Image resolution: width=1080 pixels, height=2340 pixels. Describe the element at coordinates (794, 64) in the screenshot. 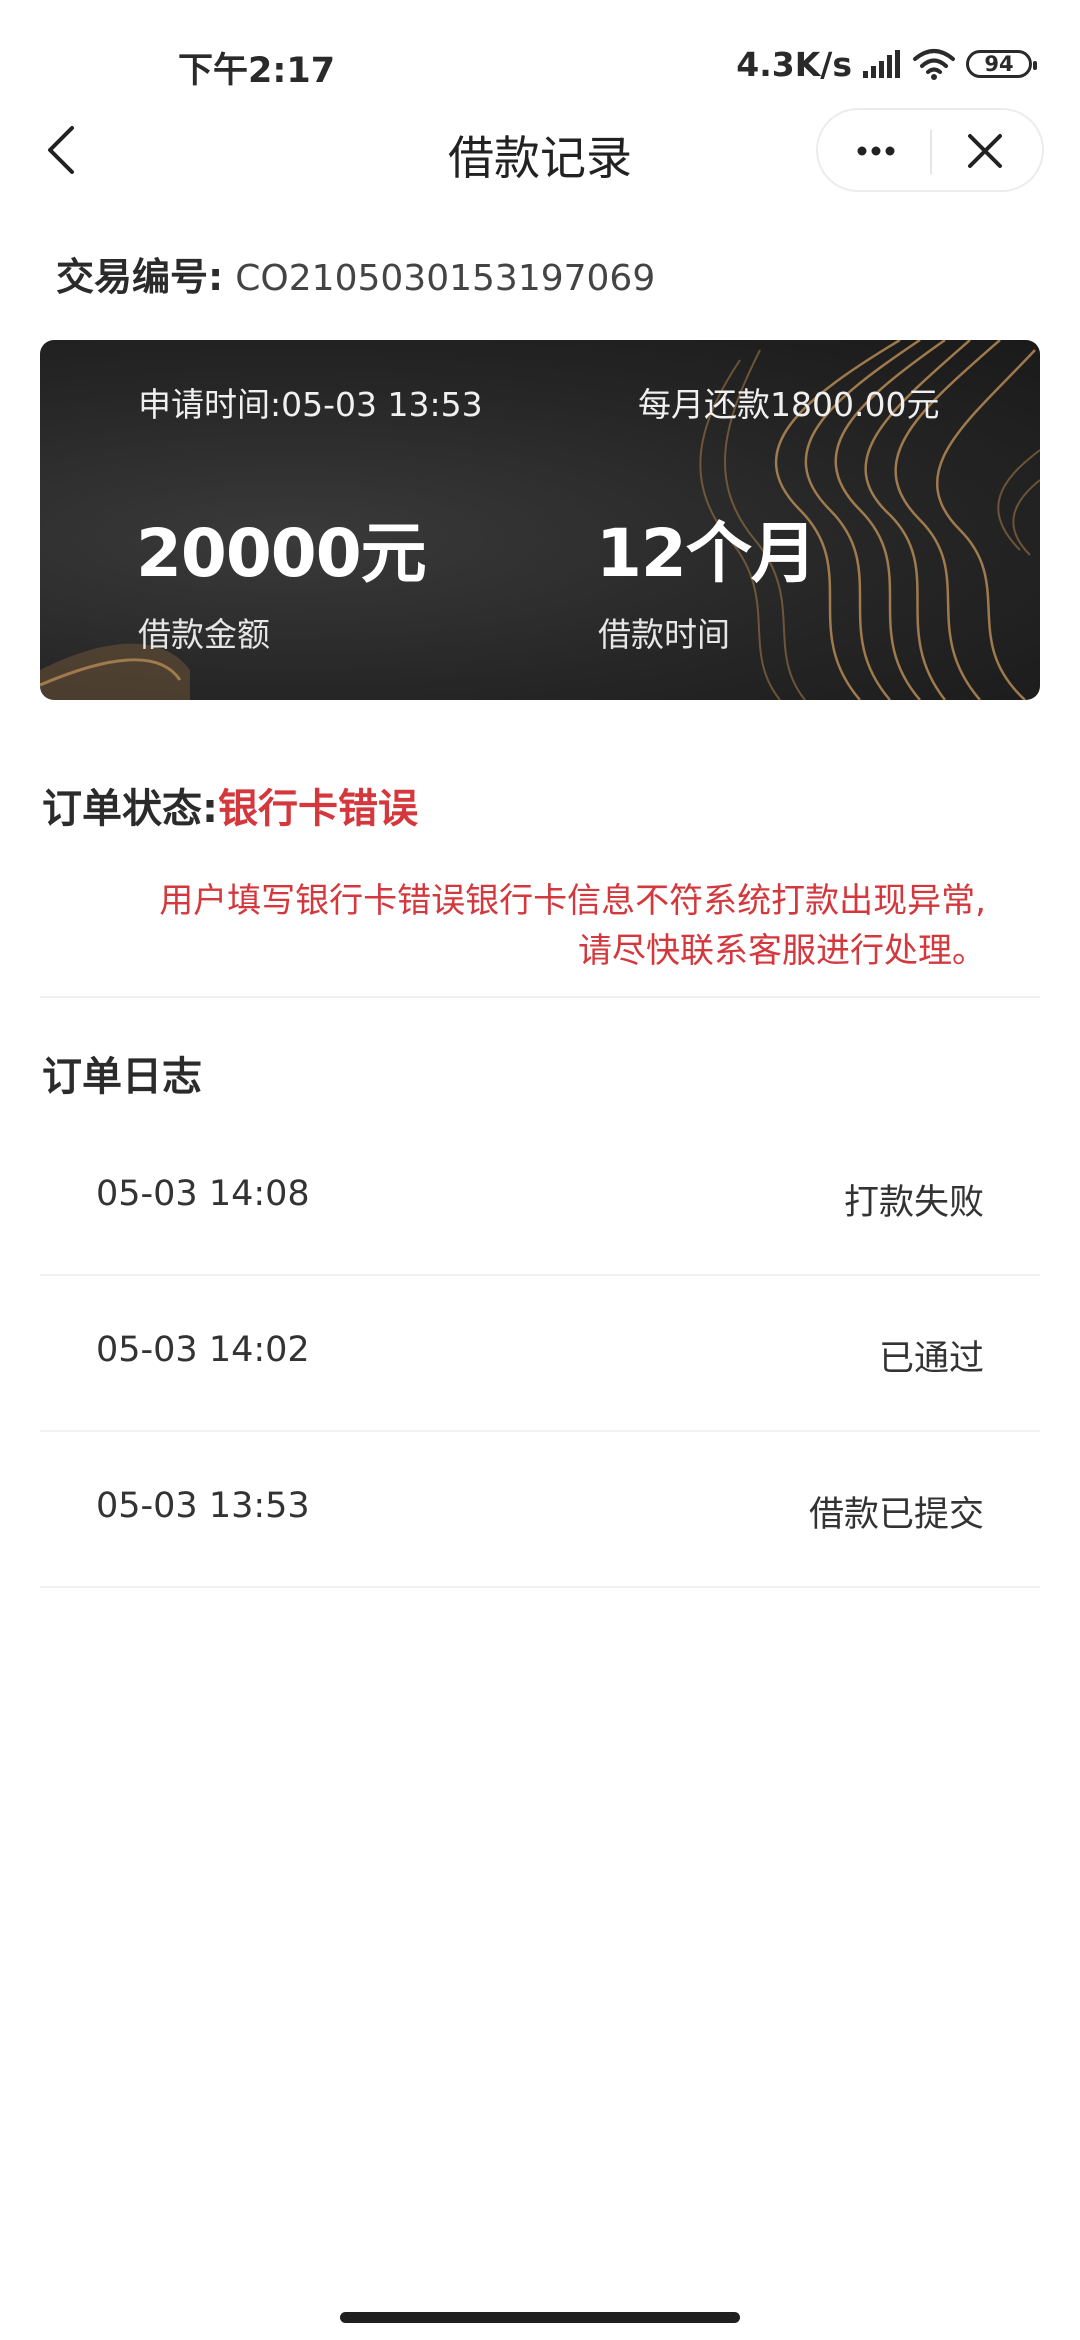

I see `network-speed: 4.3K/s` at that location.